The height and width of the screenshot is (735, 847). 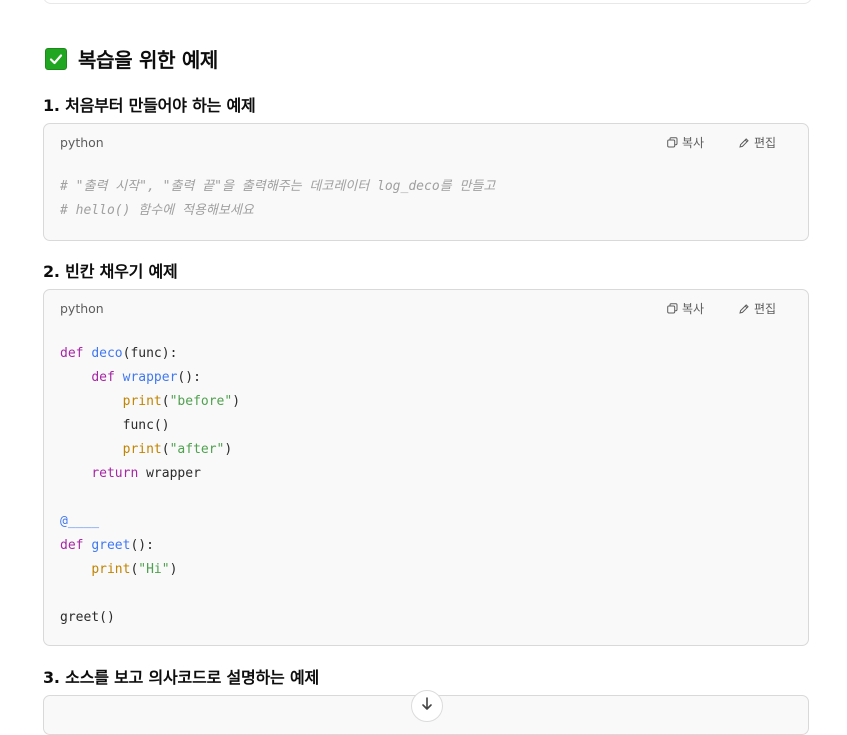 What do you see at coordinates (56, 58) in the screenshot?
I see `check-mark-button-icon` at bounding box center [56, 58].